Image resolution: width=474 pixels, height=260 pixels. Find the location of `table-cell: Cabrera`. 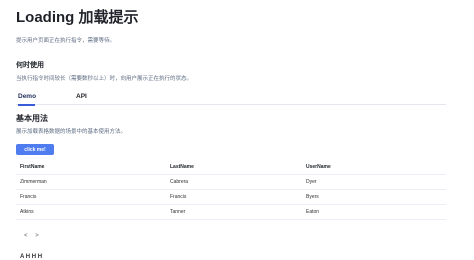

table-cell: Cabrera is located at coordinates (179, 182).